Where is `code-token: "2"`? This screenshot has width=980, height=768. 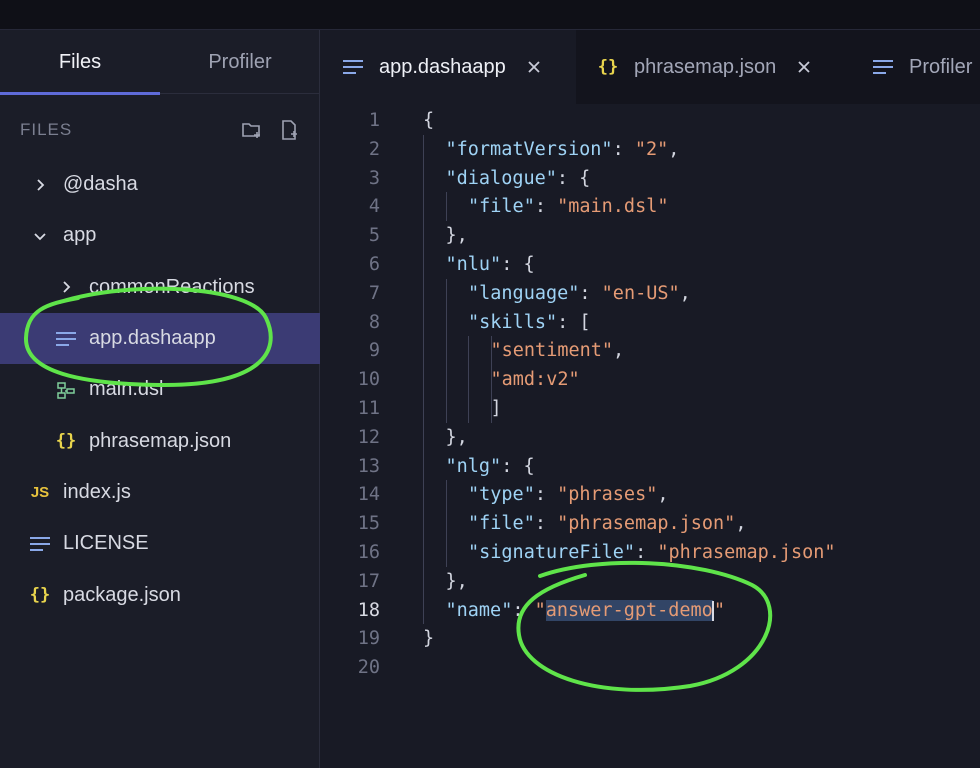
code-token: "2" is located at coordinates (651, 149).